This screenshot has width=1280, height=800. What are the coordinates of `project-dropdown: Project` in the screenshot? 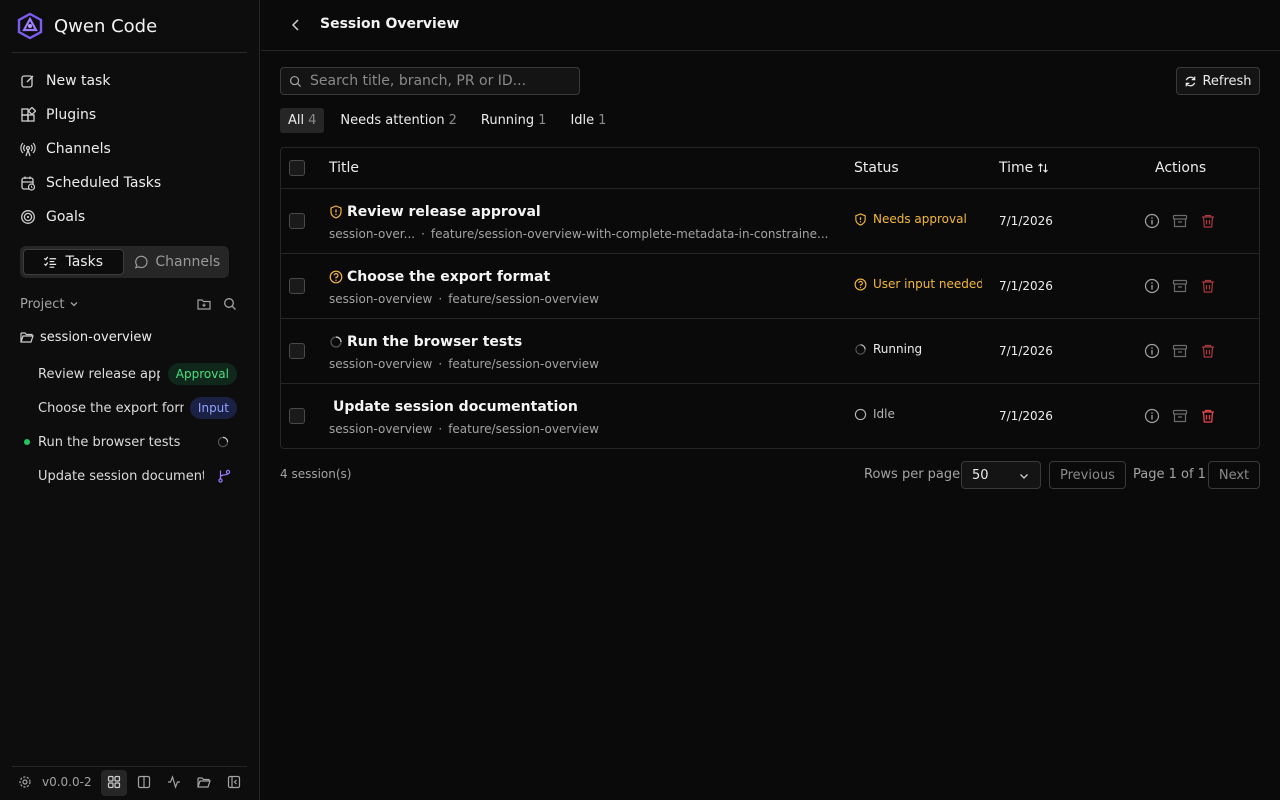 It's located at (50, 304).